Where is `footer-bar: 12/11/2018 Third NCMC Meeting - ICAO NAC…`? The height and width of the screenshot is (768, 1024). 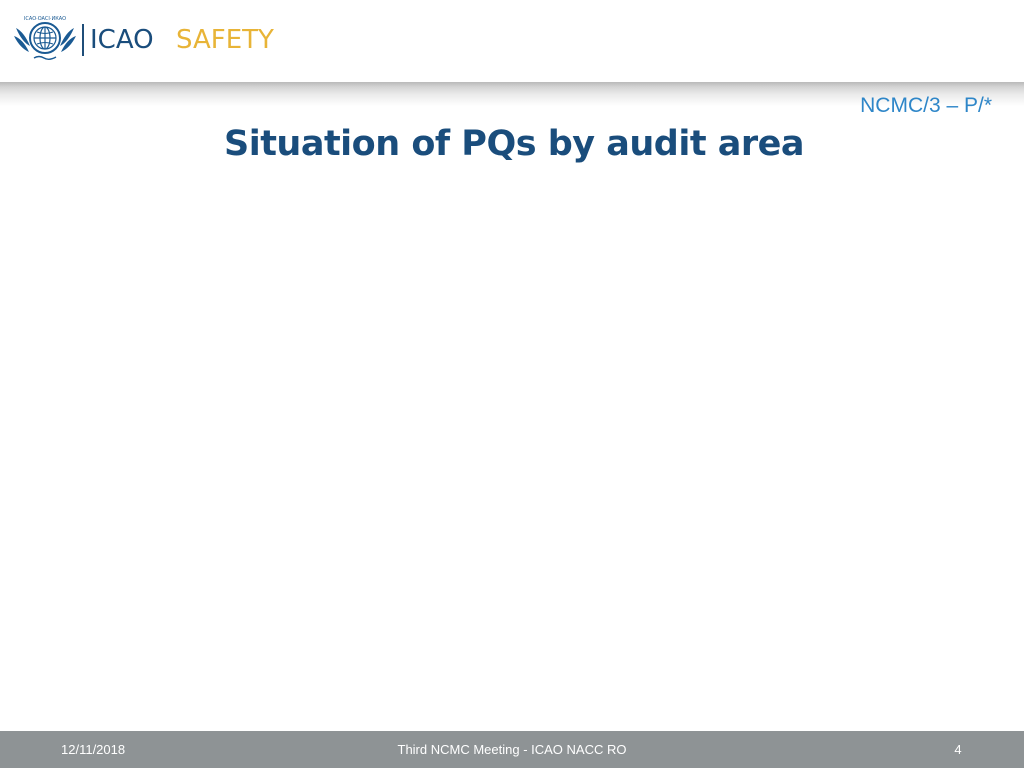 footer-bar: 12/11/2018 Third NCMC Meeting - ICAO NAC… is located at coordinates (512, 749).